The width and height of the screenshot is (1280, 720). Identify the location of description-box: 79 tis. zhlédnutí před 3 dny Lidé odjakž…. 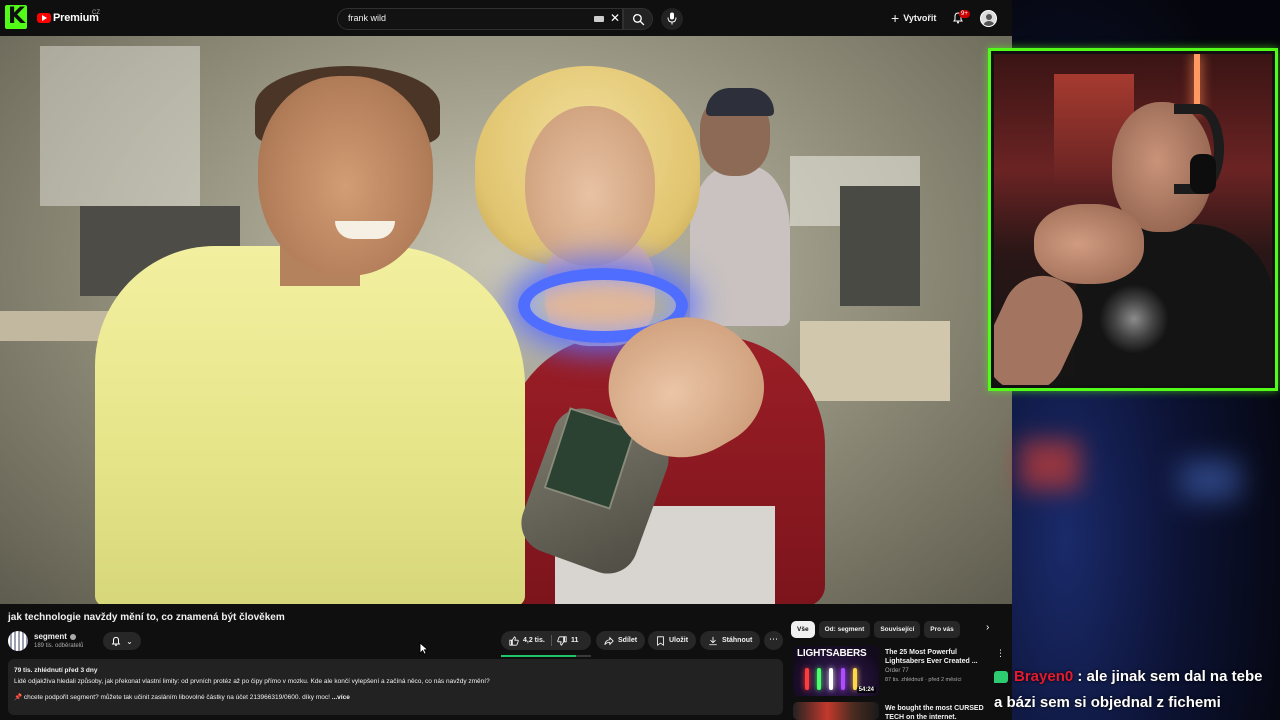
(395, 687).